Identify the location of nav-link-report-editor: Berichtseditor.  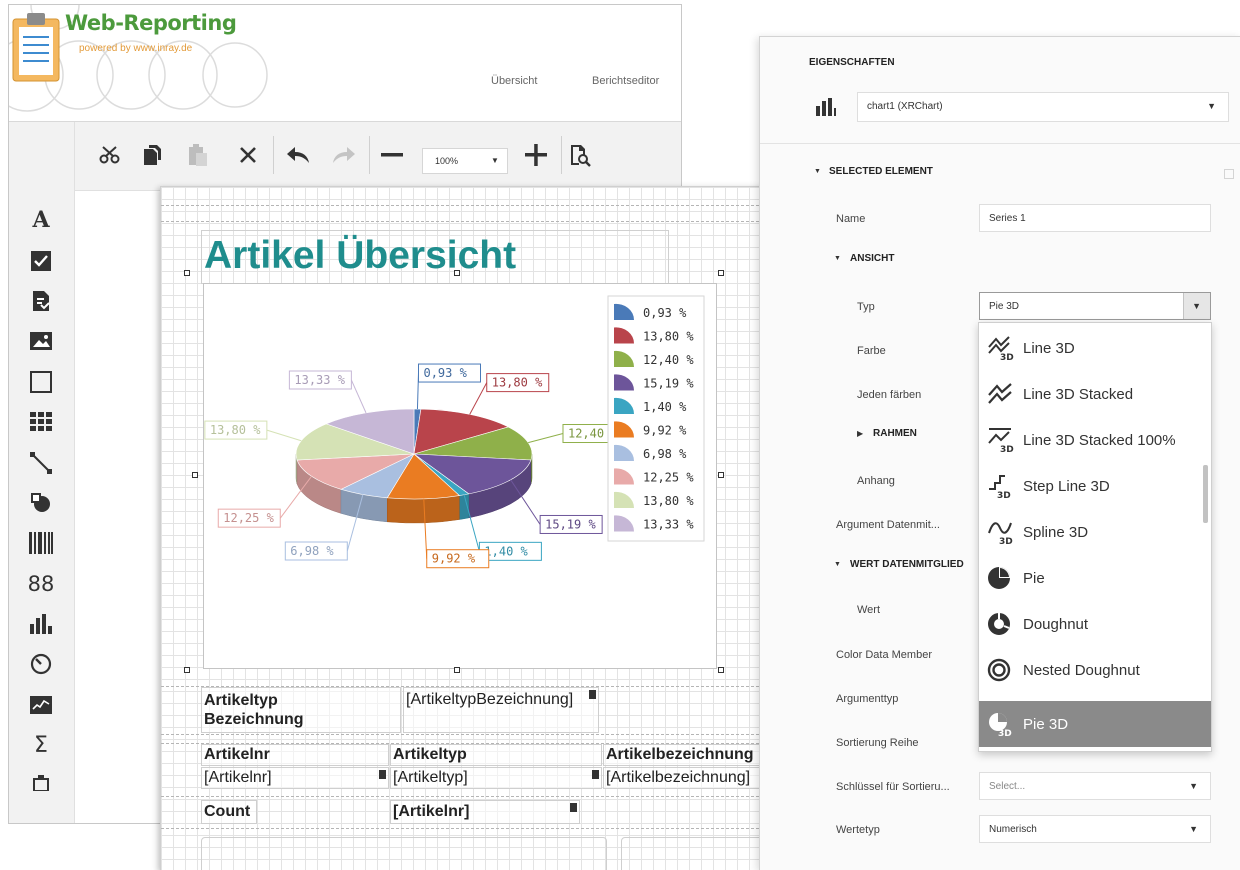
(625, 81).